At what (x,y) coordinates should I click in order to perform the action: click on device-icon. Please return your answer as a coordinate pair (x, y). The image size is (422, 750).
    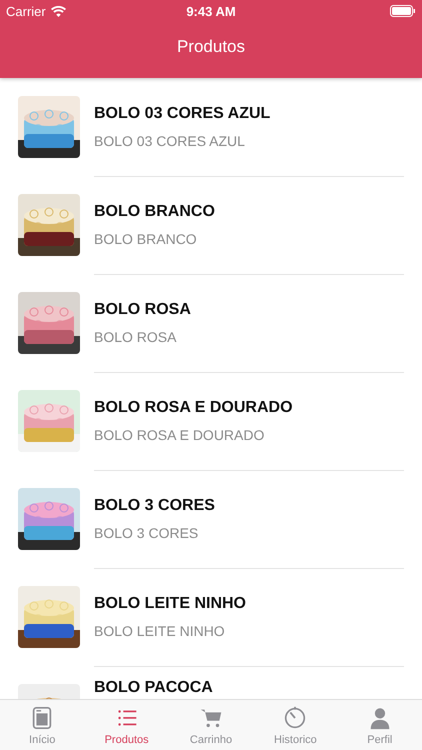
    Looking at the image, I should click on (42, 718).